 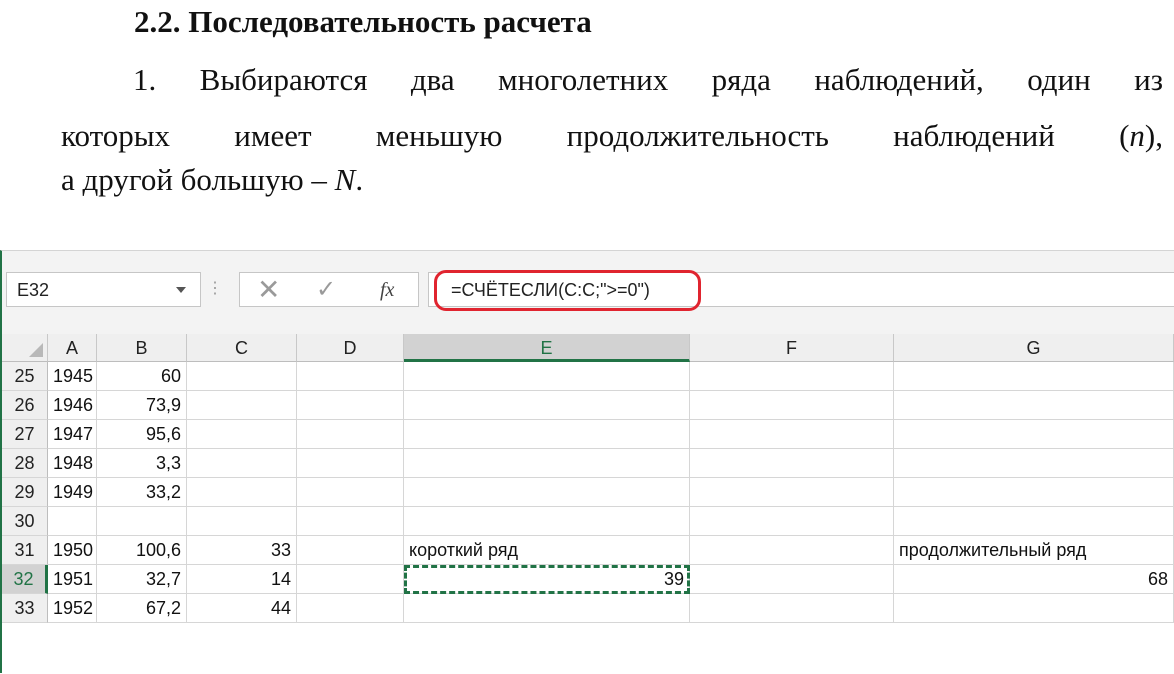 What do you see at coordinates (215, 288) in the screenshot?
I see `formula-bar-resize-handle: ⋮` at bounding box center [215, 288].